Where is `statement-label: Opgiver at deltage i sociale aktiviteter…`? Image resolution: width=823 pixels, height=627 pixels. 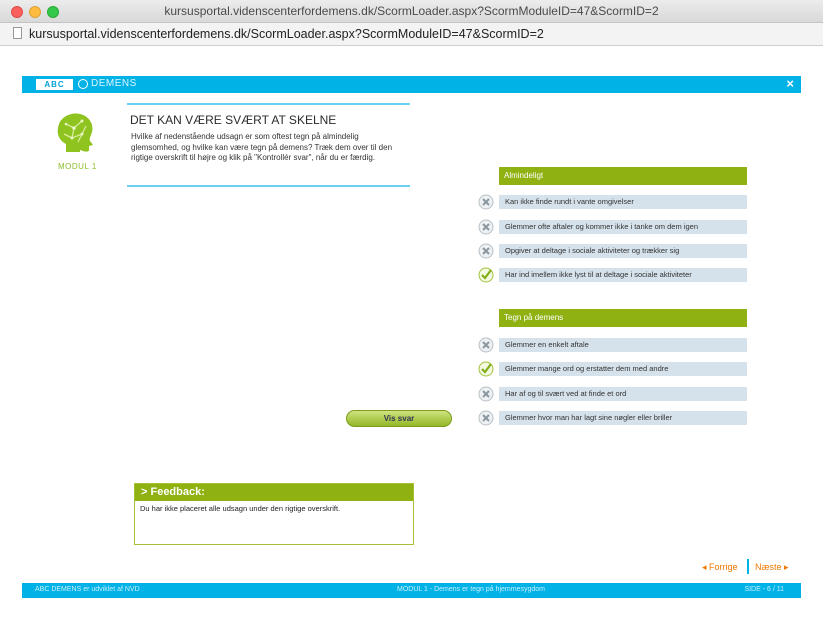
statement-label: Opgiver at deltage i sociale aktiviteter… is located at coordinates (623, 251).